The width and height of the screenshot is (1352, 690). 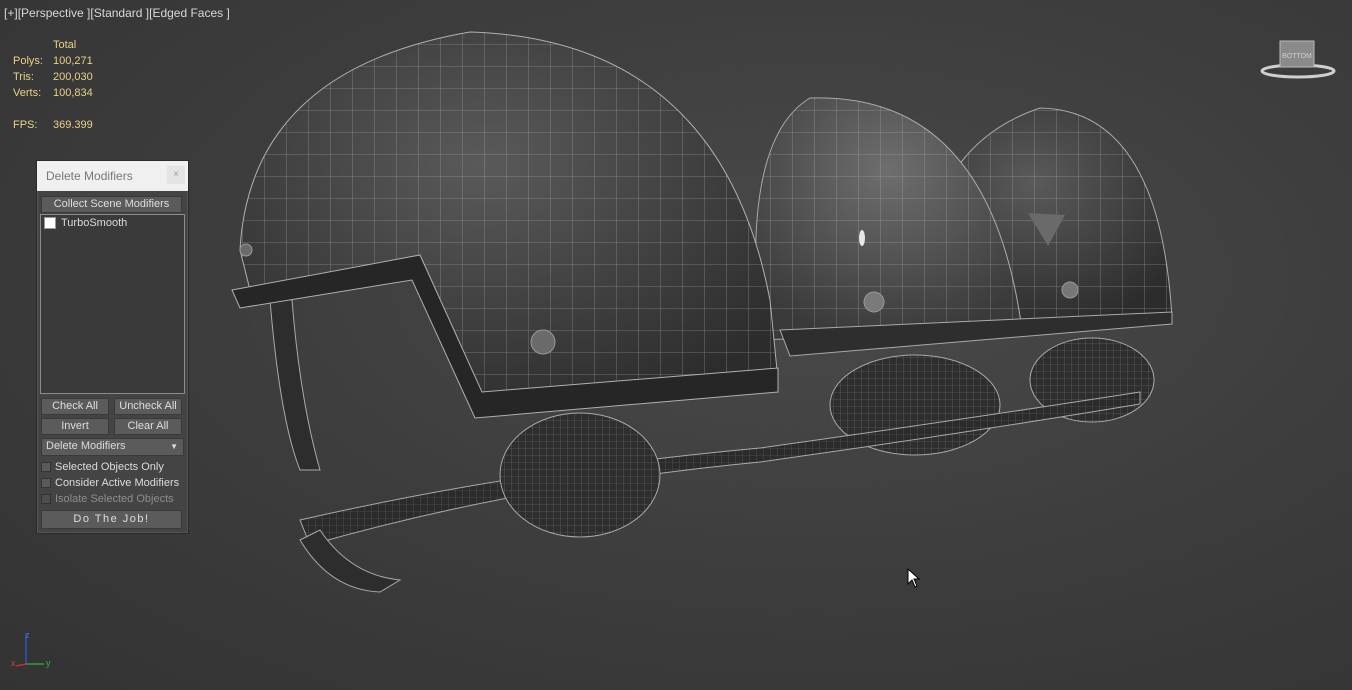 What do you see at coordinates (189, 13) in the screenshot?
I see `viewport-shading-menu: [Edged Faces ]` at bounding box center [189, 13].